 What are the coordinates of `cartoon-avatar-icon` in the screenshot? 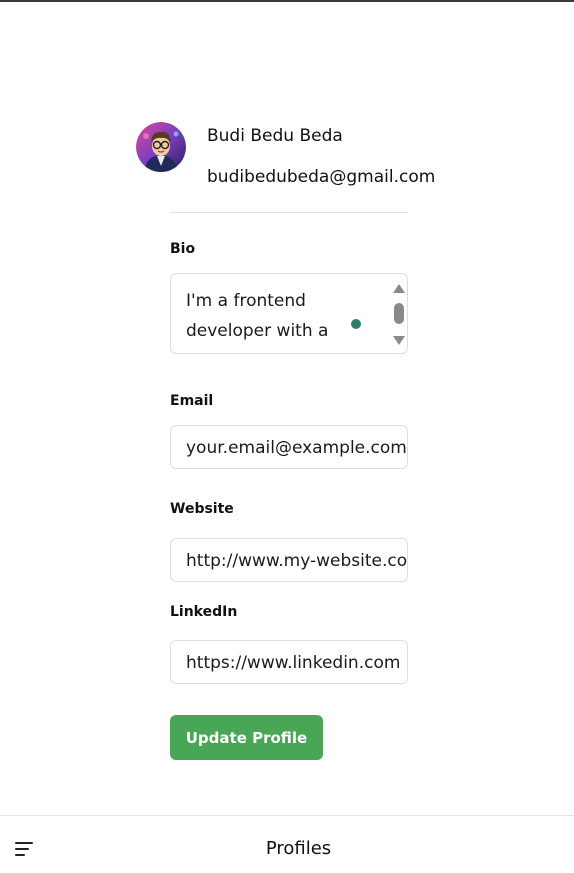 It's located at (161, 147).